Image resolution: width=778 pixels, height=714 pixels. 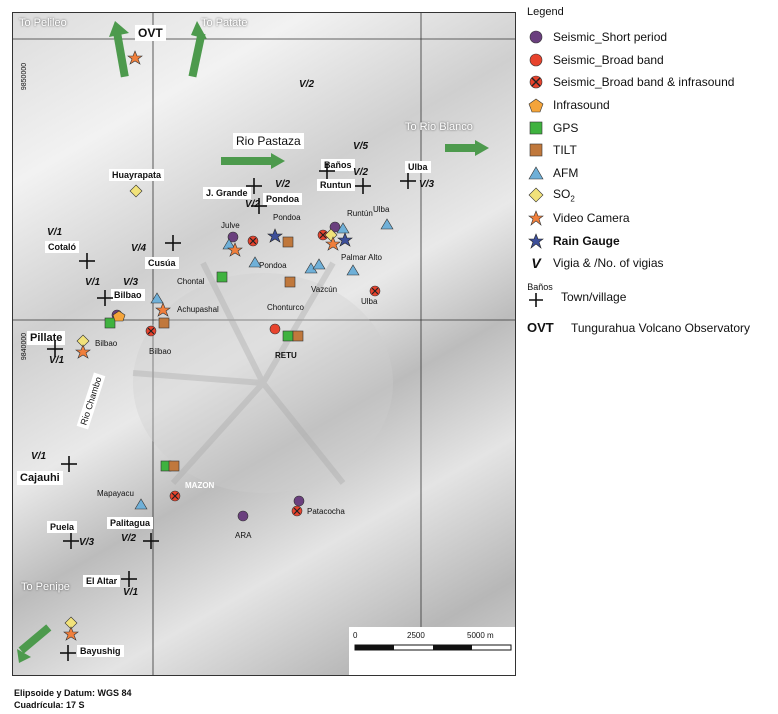 I want to click on legend-item-infrasound: Infrasound, so click(x=652, y=105).